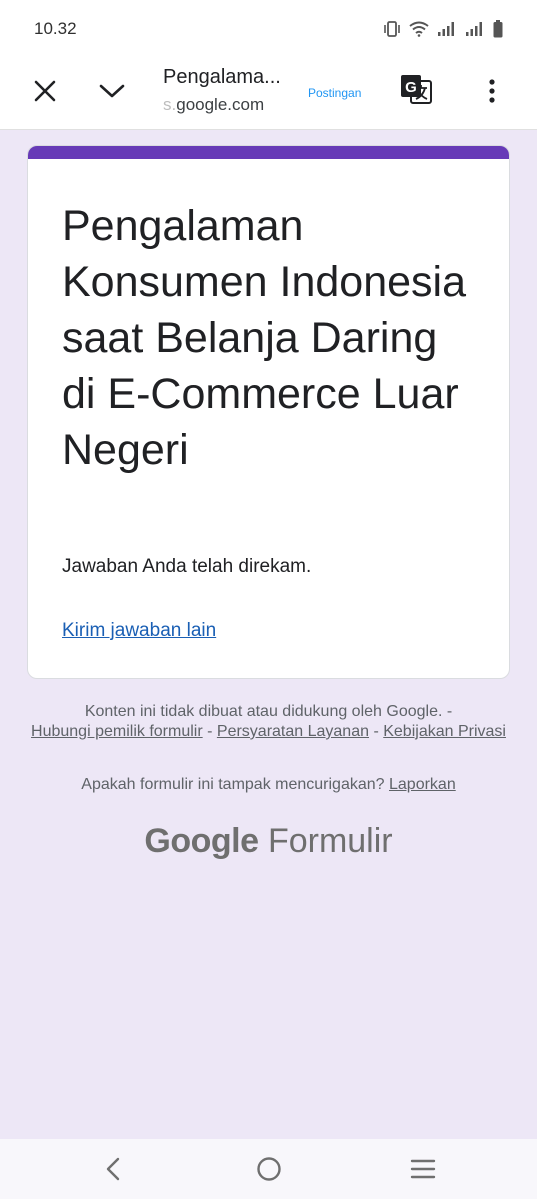 Image resolution: width=537 pixels, height=1199 pixels. I want to click on recents-icon, so click(423, 1169).